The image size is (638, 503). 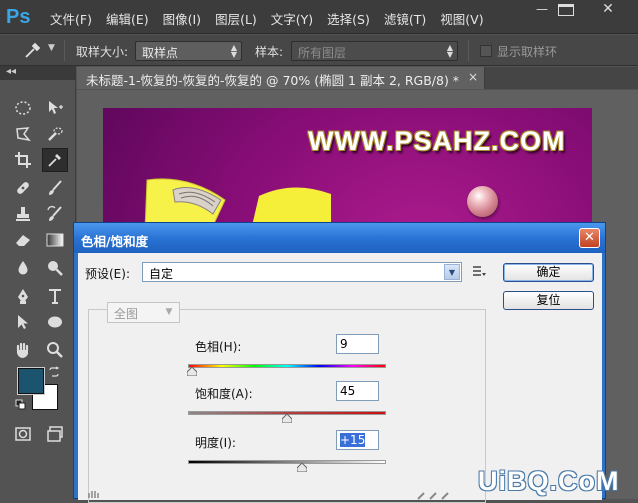 What do you see at coordinates (348, 18) in the screenshot?
I see `menu-select: 选择(S)` at bounding box center [348, 18].